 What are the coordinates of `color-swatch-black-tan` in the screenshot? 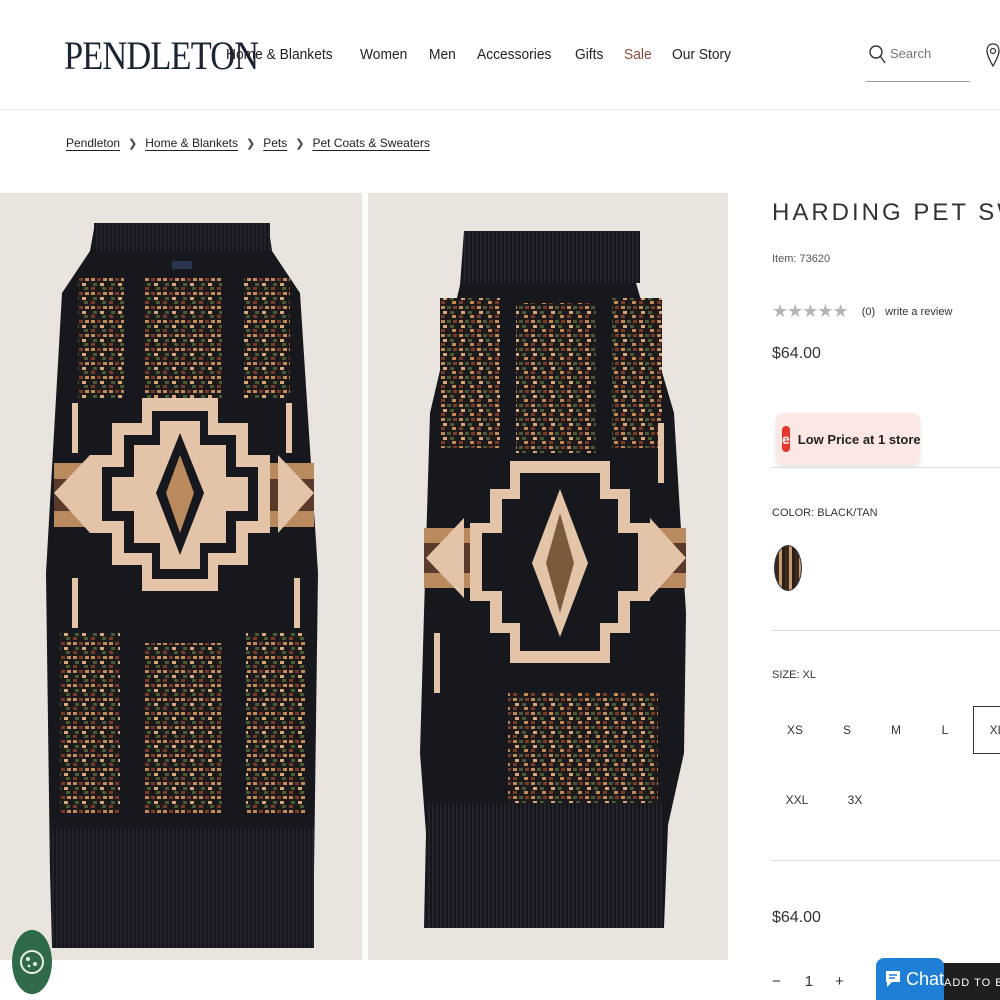 It's located at (788, 568).